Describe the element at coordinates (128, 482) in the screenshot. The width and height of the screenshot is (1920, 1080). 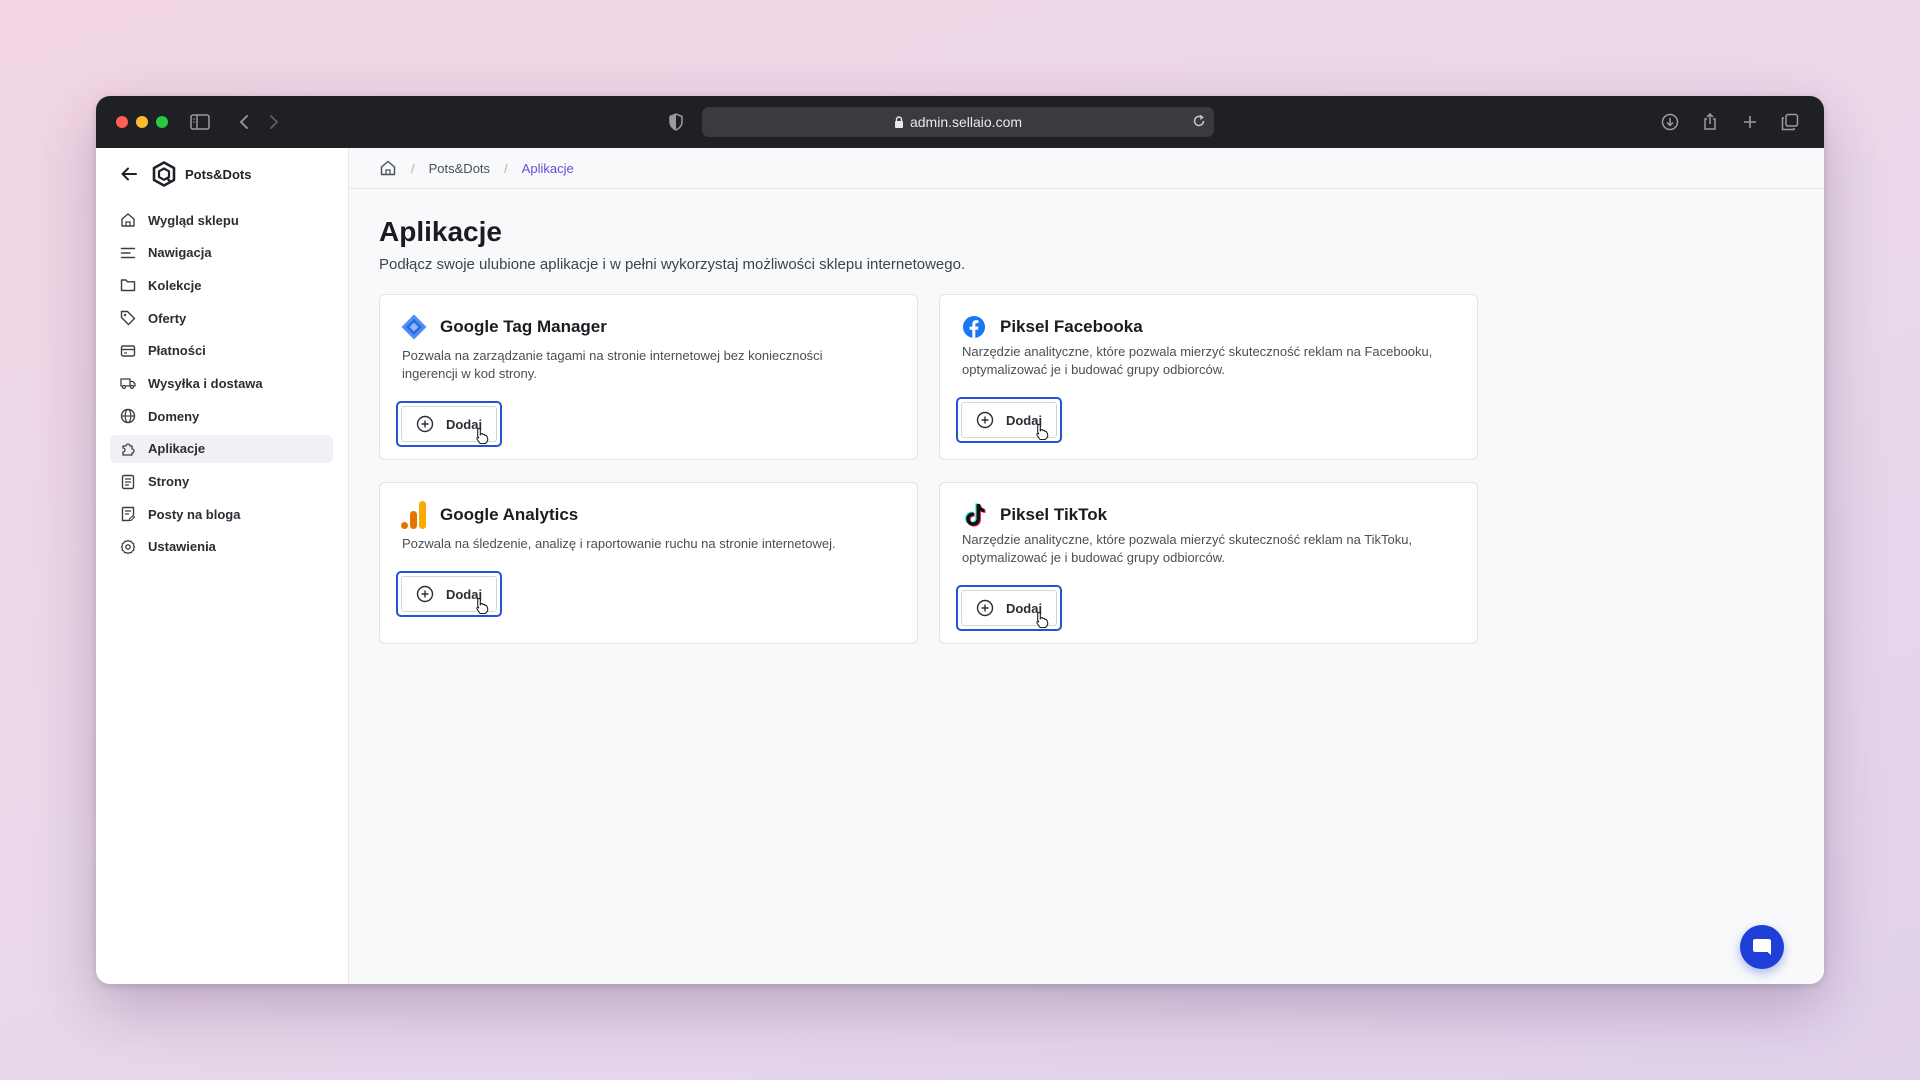
I see `page-icon` at that location.